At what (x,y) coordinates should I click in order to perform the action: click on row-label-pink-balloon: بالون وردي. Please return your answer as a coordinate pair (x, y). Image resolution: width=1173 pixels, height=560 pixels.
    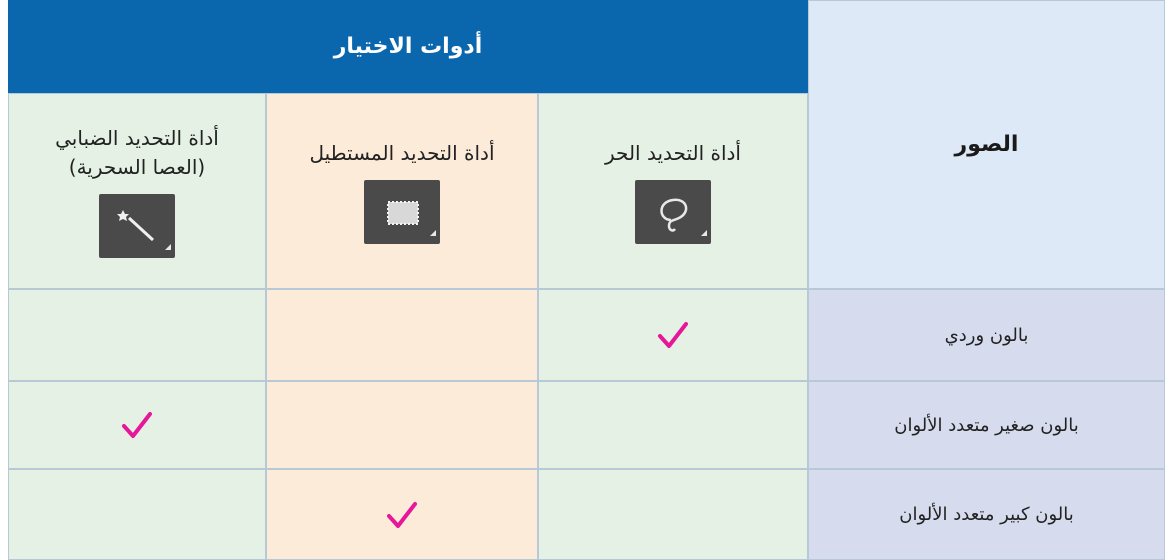
    Looking at the image, I should click on (986, 335).